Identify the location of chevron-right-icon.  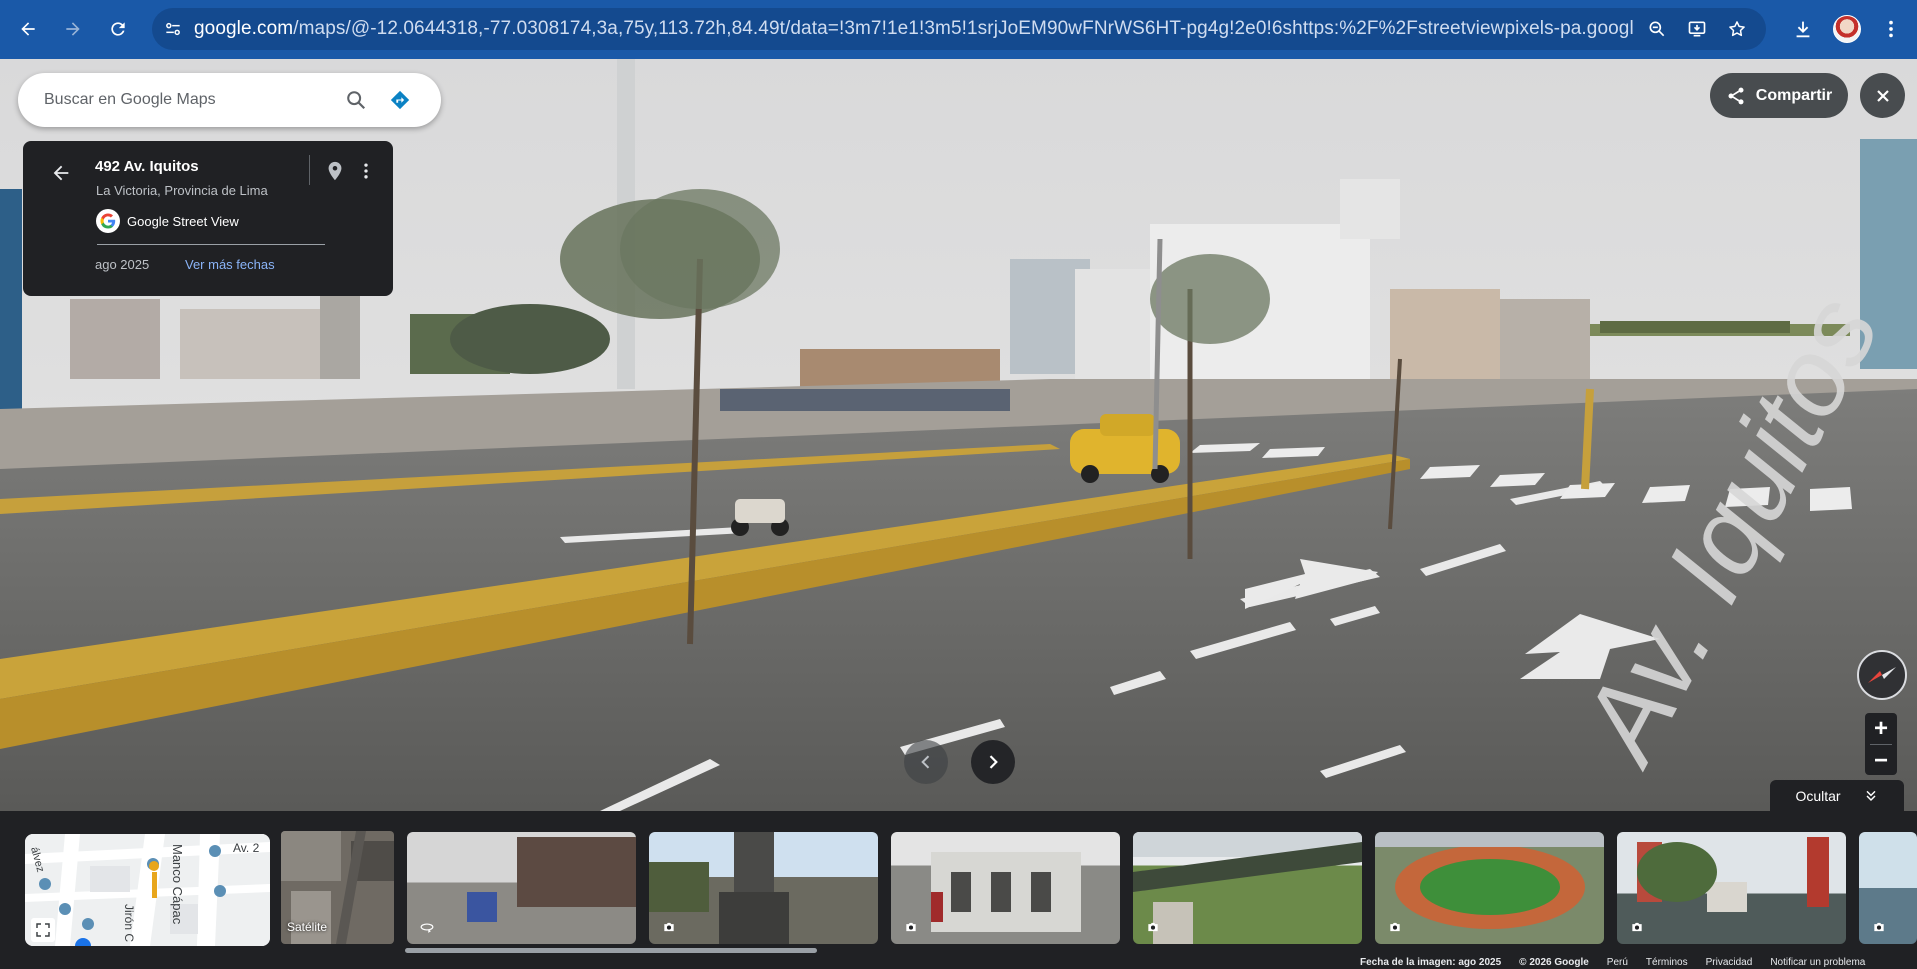
(993, 762).